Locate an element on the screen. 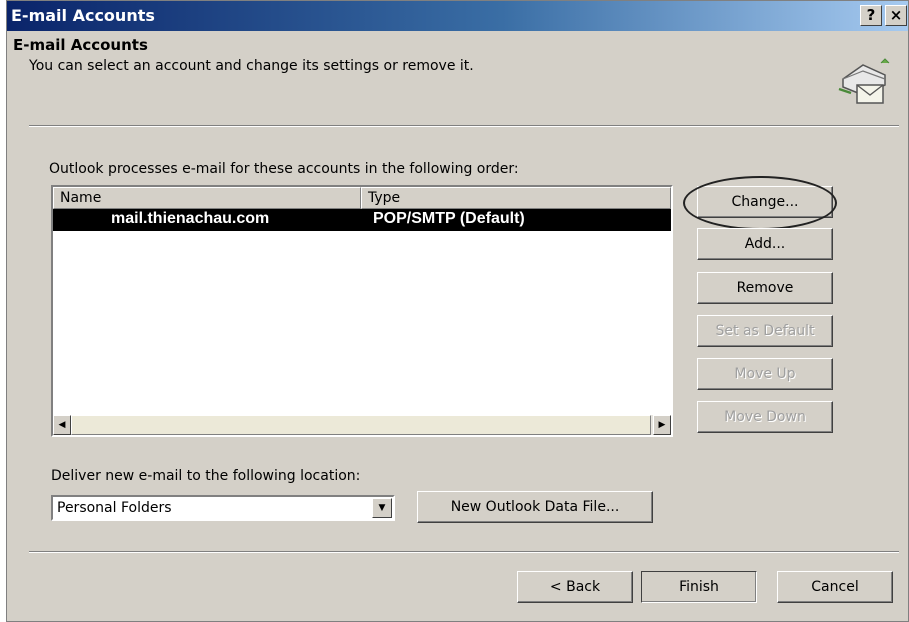 This screenshot has height=622, width=909. scroll-thumb is located at coordinates (361, 425).